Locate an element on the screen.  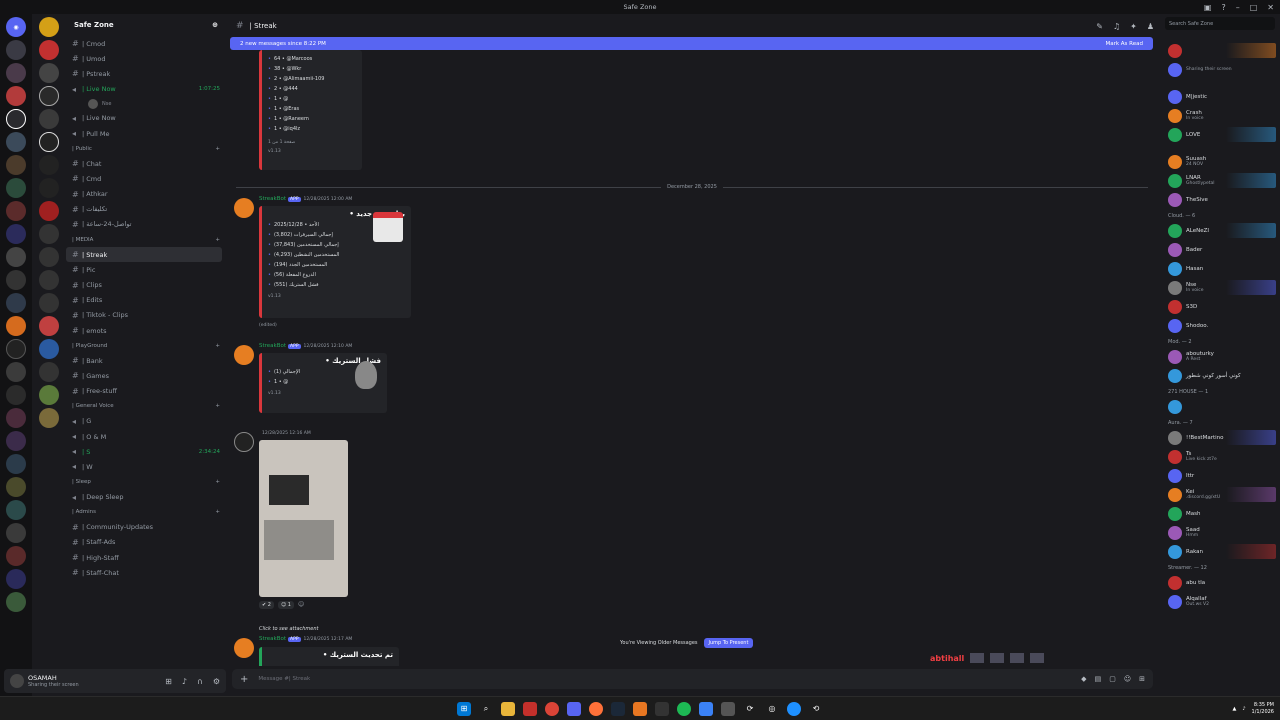
channel-voice: ◂ | W is located at coordinates (146, 466).